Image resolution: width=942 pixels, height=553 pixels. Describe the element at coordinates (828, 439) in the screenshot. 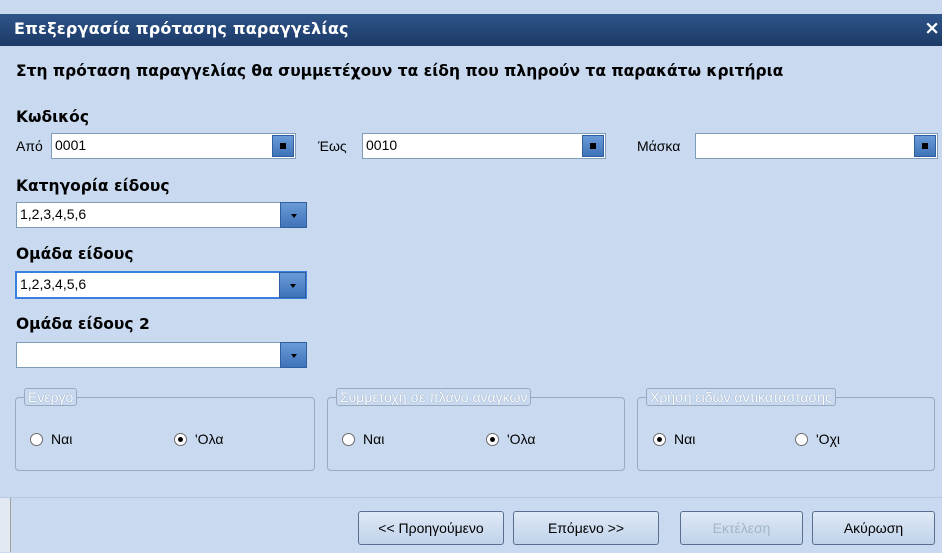

I see `radio-label: 'Οχι` at that location.